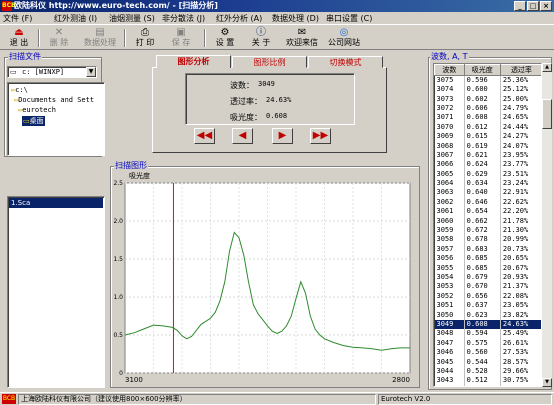 This screenshot has height=405, width=554. I want to click on table-row: 3050 0.623 23.82%, so click(487, 315).